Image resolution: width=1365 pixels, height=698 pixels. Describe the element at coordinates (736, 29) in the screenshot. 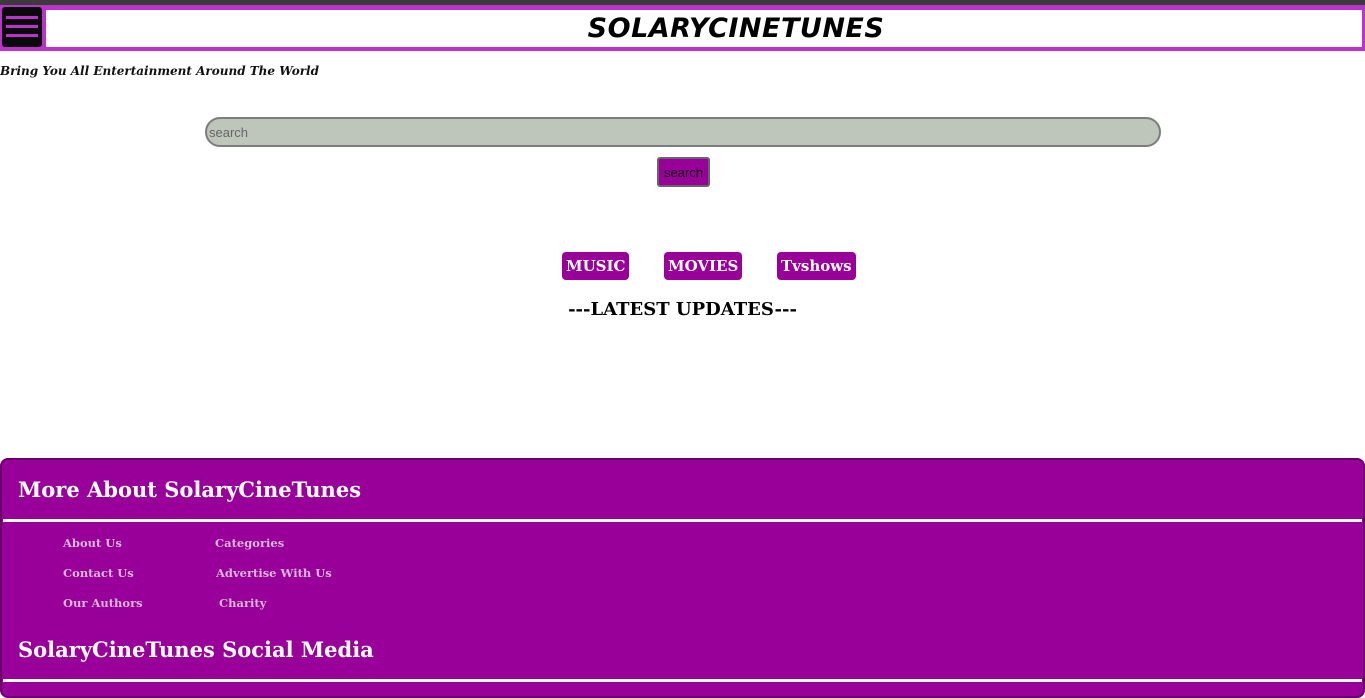

I see `site-logo: SOLARYCINETUNES` at that location.